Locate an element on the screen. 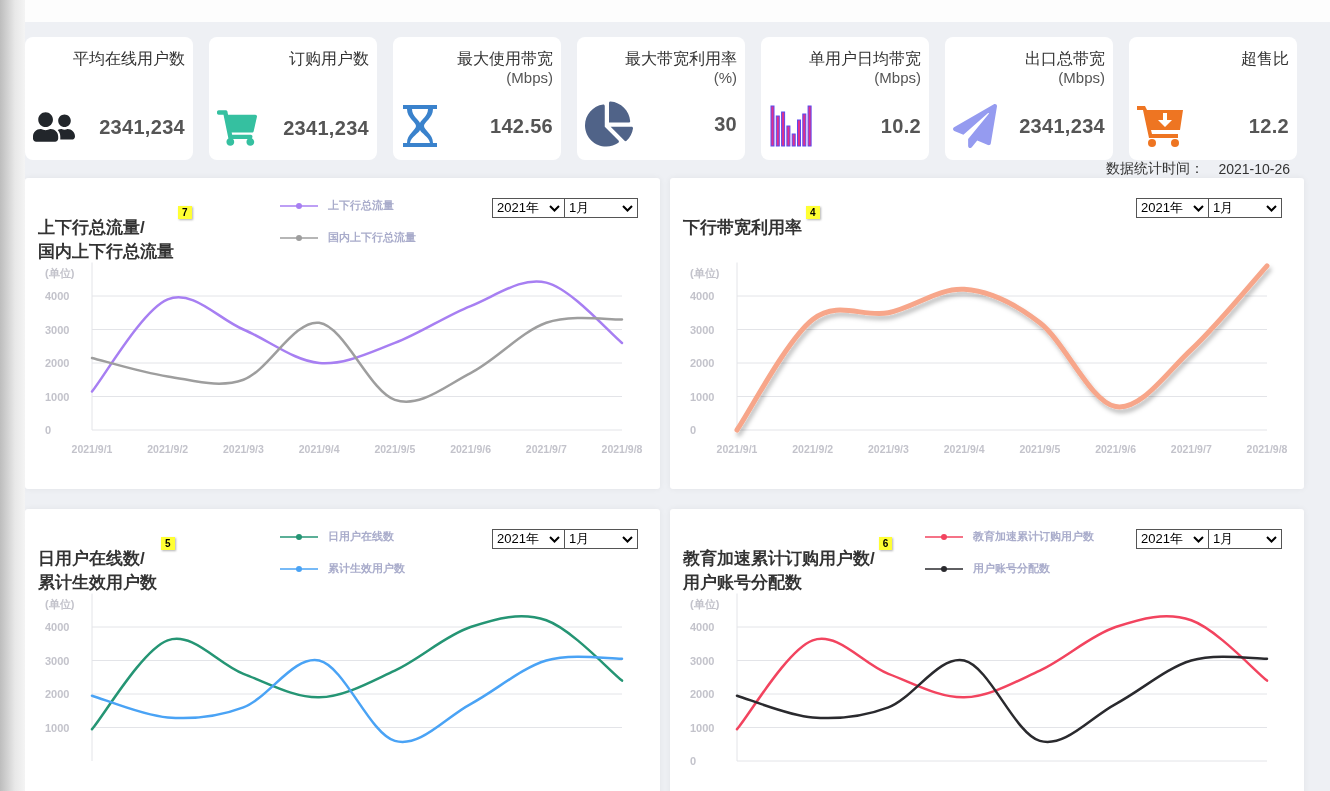 The image size is (1330, 791). stat-title: 单用户日均带宽 is located at coordinates (865, 59).